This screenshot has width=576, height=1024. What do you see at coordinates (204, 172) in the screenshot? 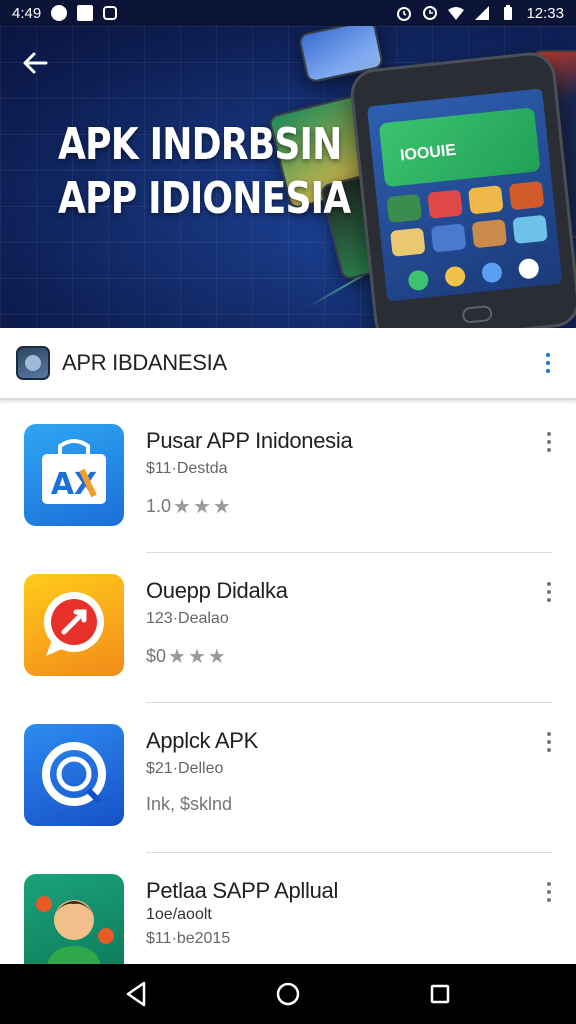
I see `hero-title: APK INDRBSIN APP IDIONESIA` at bounding box center [204, 172].